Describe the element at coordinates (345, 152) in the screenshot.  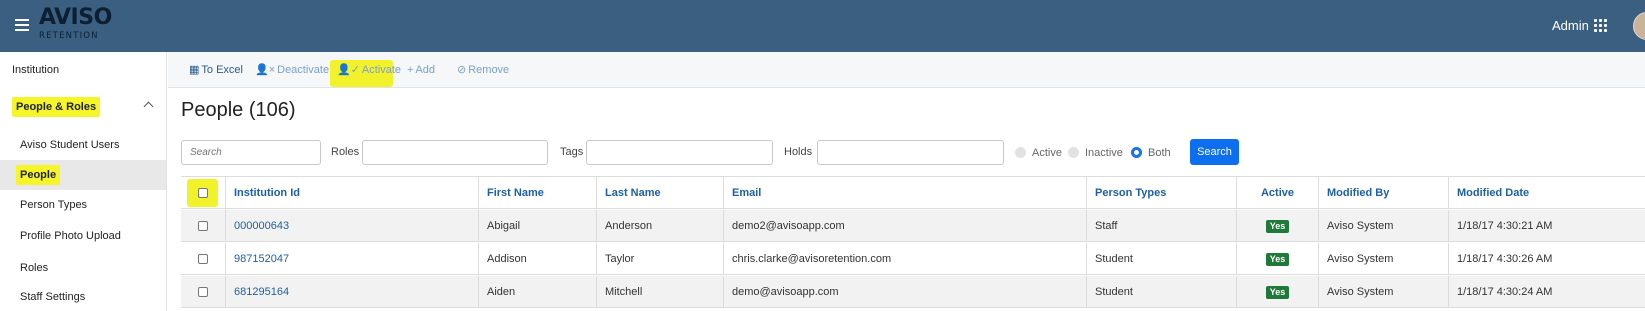
I see `roles-label: Roles` at that location.